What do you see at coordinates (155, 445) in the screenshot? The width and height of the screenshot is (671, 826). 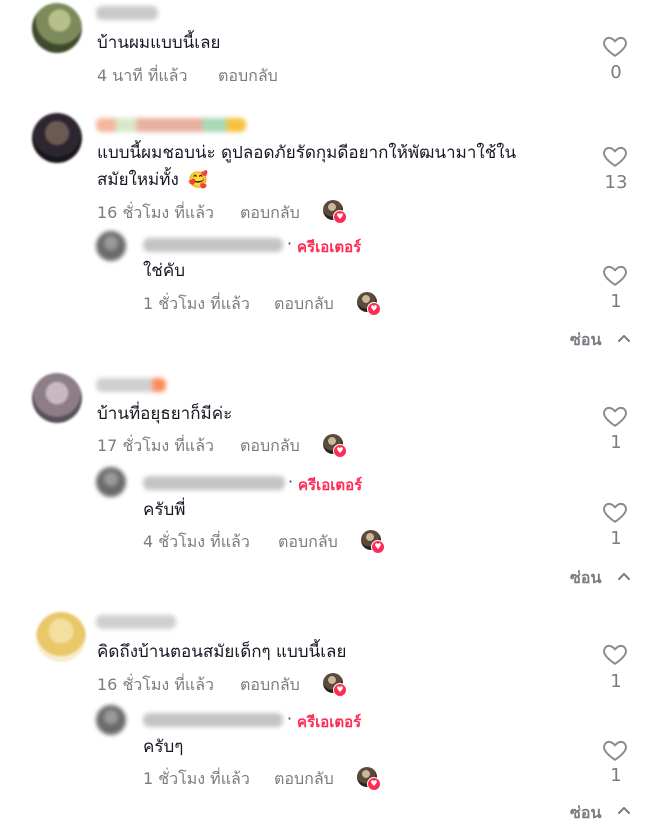 I see `comment-time: 17 ชั่วโมง ที่แล้ว` at bounding box center [155, 445].